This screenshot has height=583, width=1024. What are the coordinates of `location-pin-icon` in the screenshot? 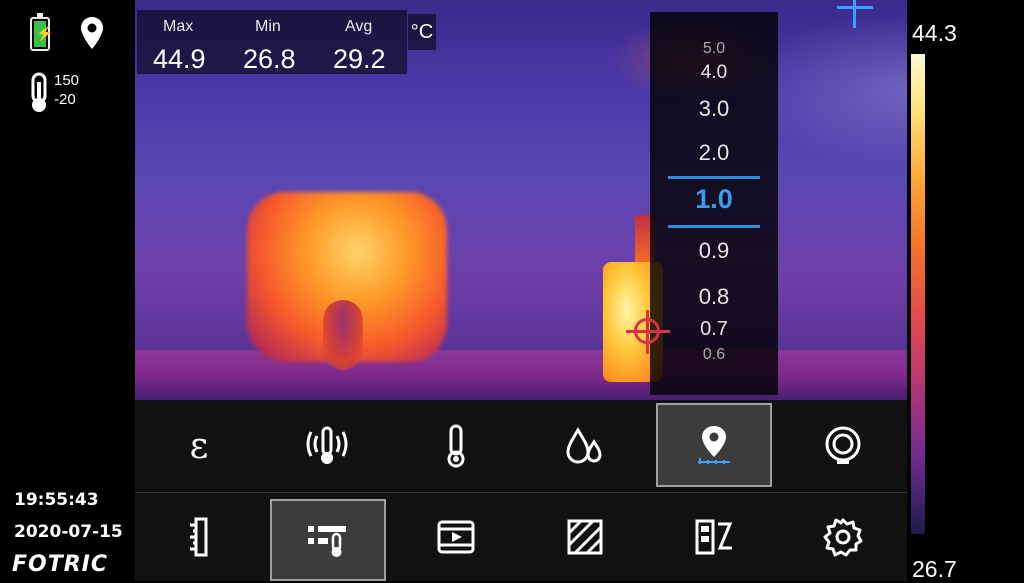 It's located at (92, 35).